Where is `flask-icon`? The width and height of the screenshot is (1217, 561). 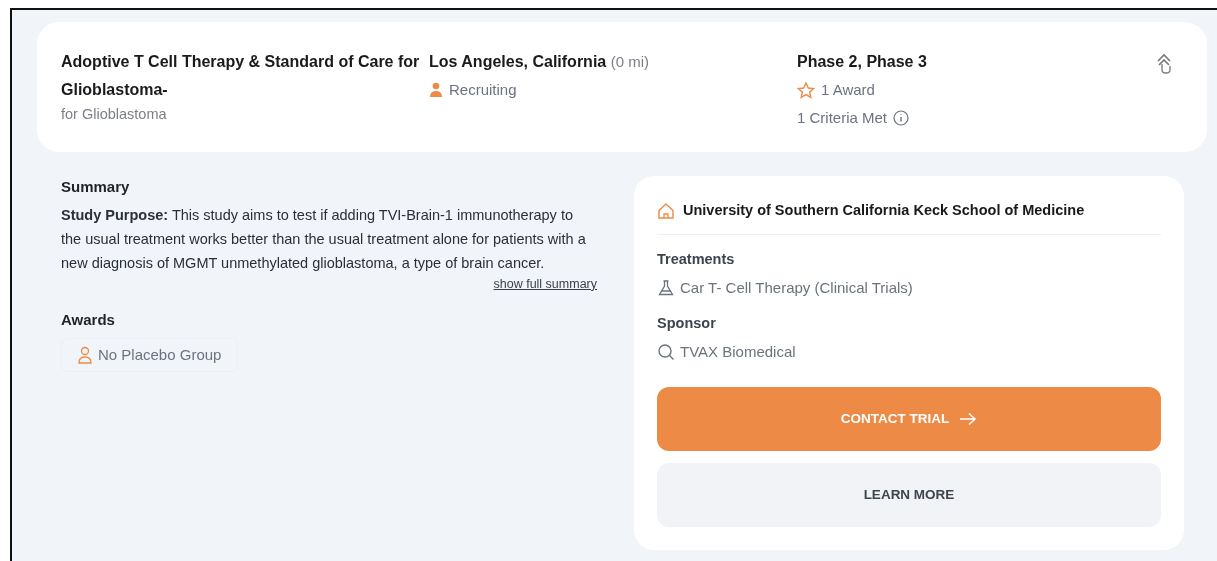 flask-icon is located at coordinates (666, 287).